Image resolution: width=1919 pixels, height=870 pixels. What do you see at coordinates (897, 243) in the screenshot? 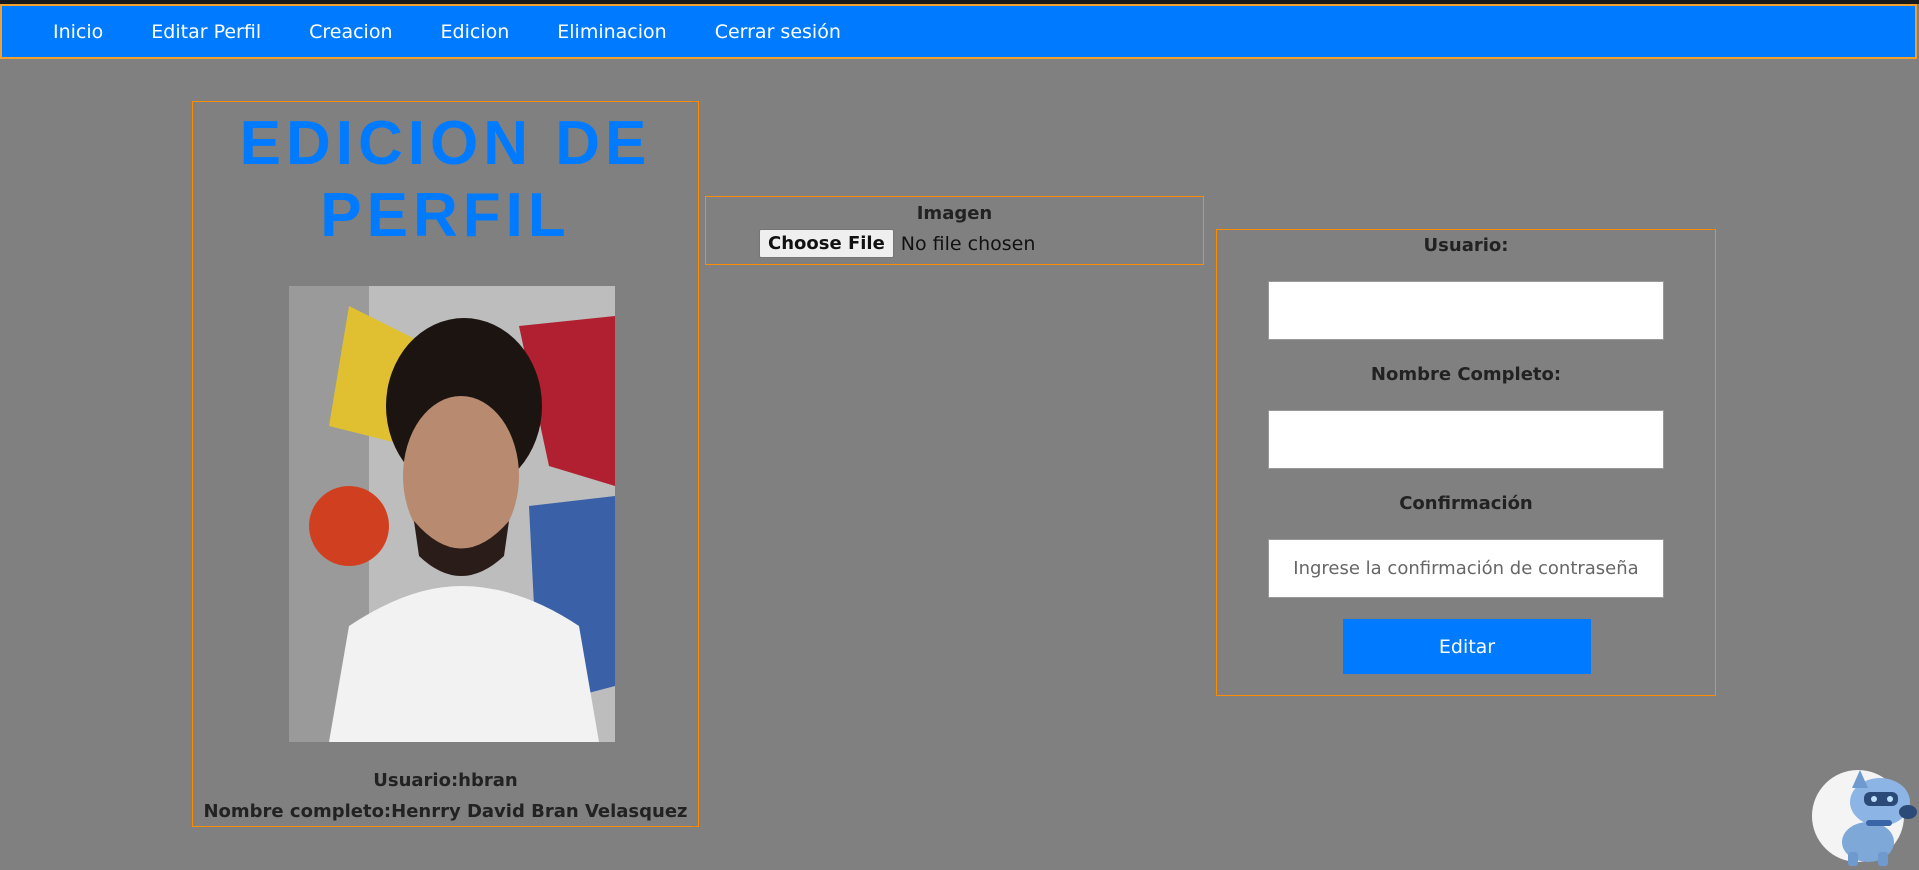
I see `file-input: Choose File No file chosen` at bounding box center [897, 243].